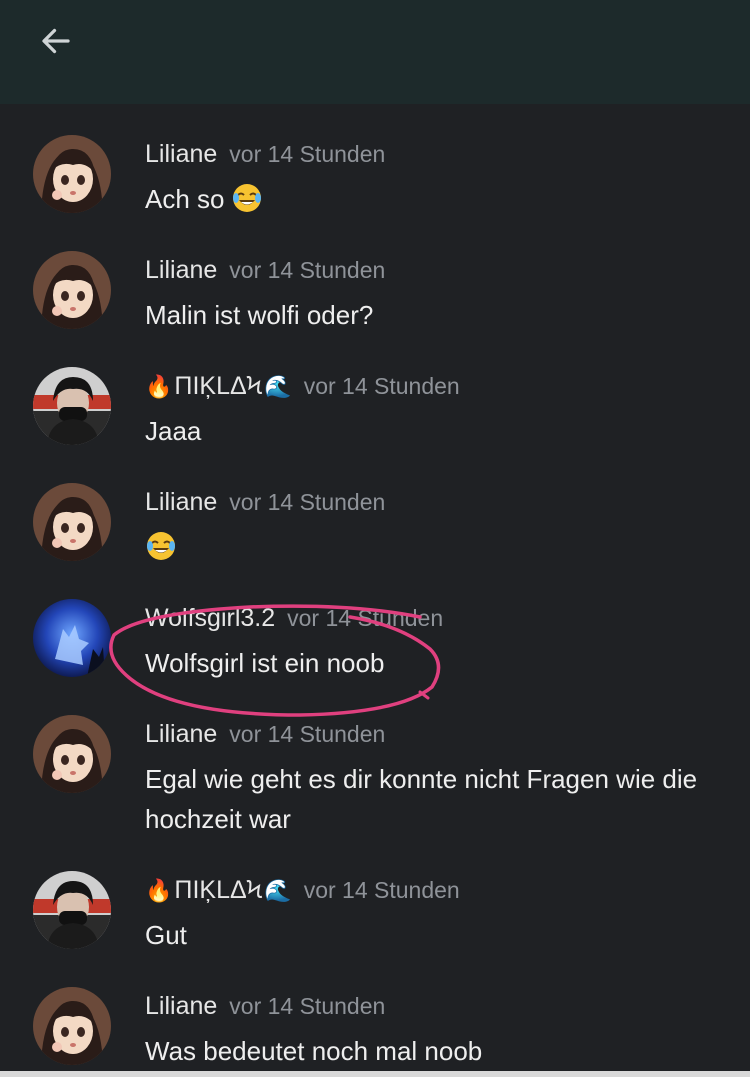  What do you see at coordinates (185, 199) in the screenshot?
I see `message-body: Ach so` at bounding box center [185, 199].